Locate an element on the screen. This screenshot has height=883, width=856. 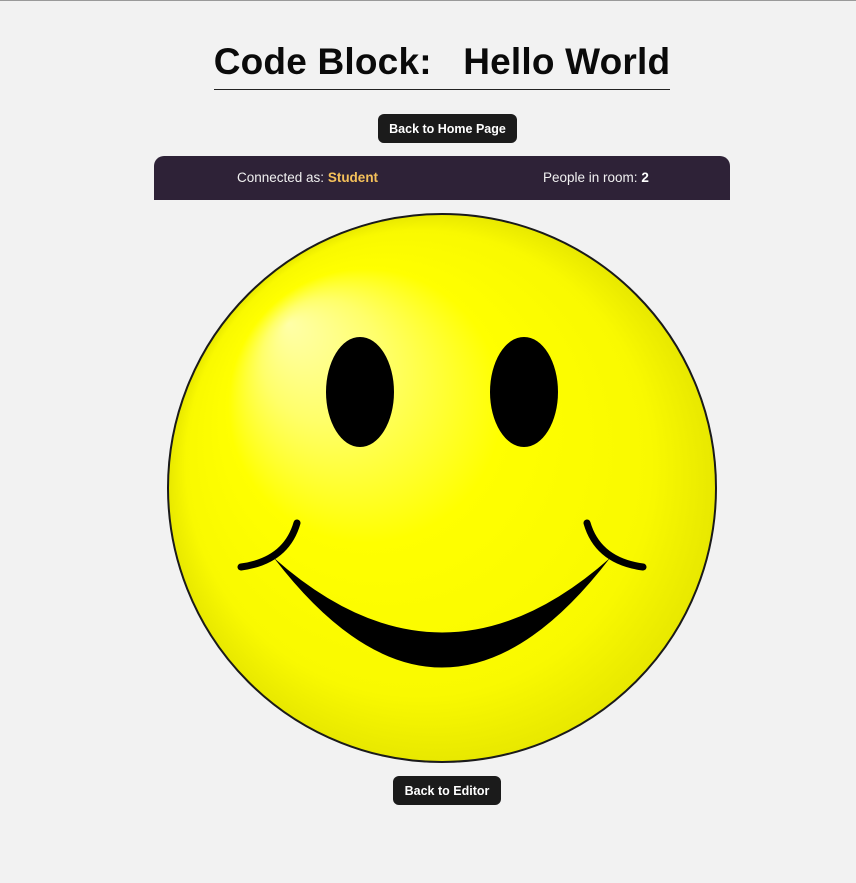
right-eye is located at coordinates (524, 392).